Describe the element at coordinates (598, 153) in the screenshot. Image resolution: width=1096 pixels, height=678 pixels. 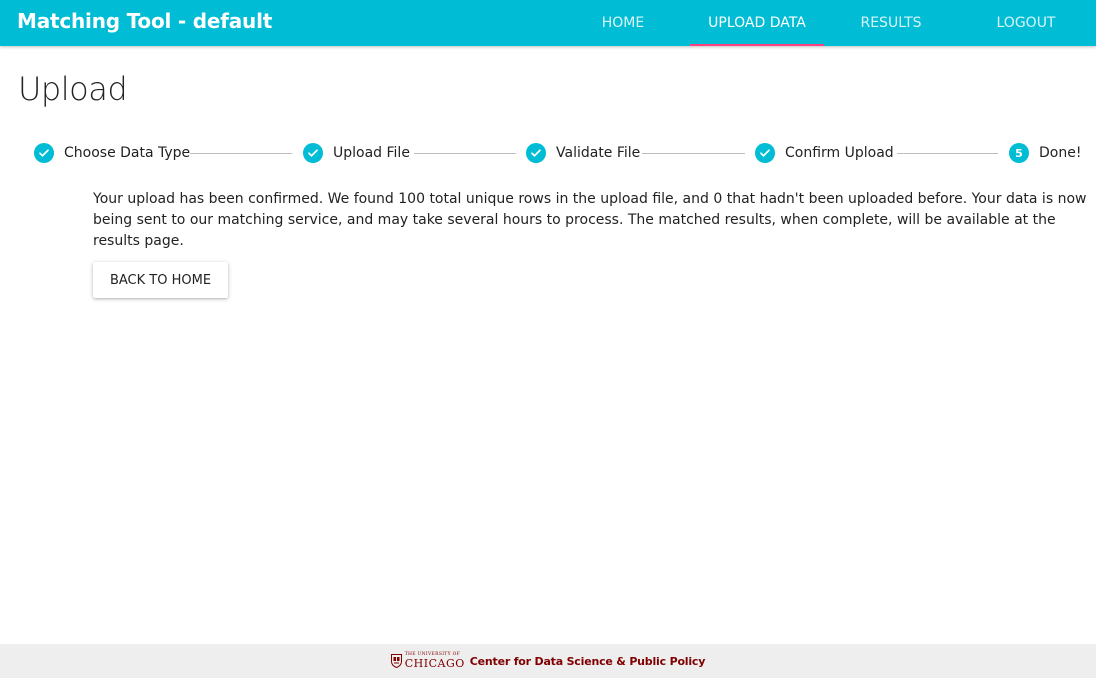
I see `step-label: Validate File` at that location.